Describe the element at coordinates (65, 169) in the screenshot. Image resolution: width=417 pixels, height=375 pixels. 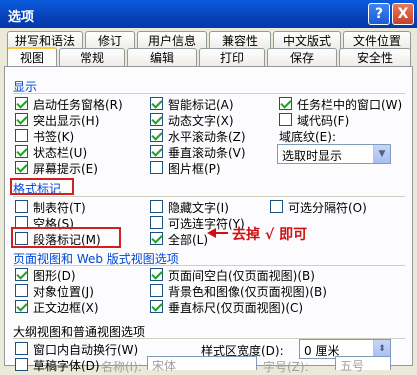
I see `checkbox-label: 屏幕提示(E)` at that location.